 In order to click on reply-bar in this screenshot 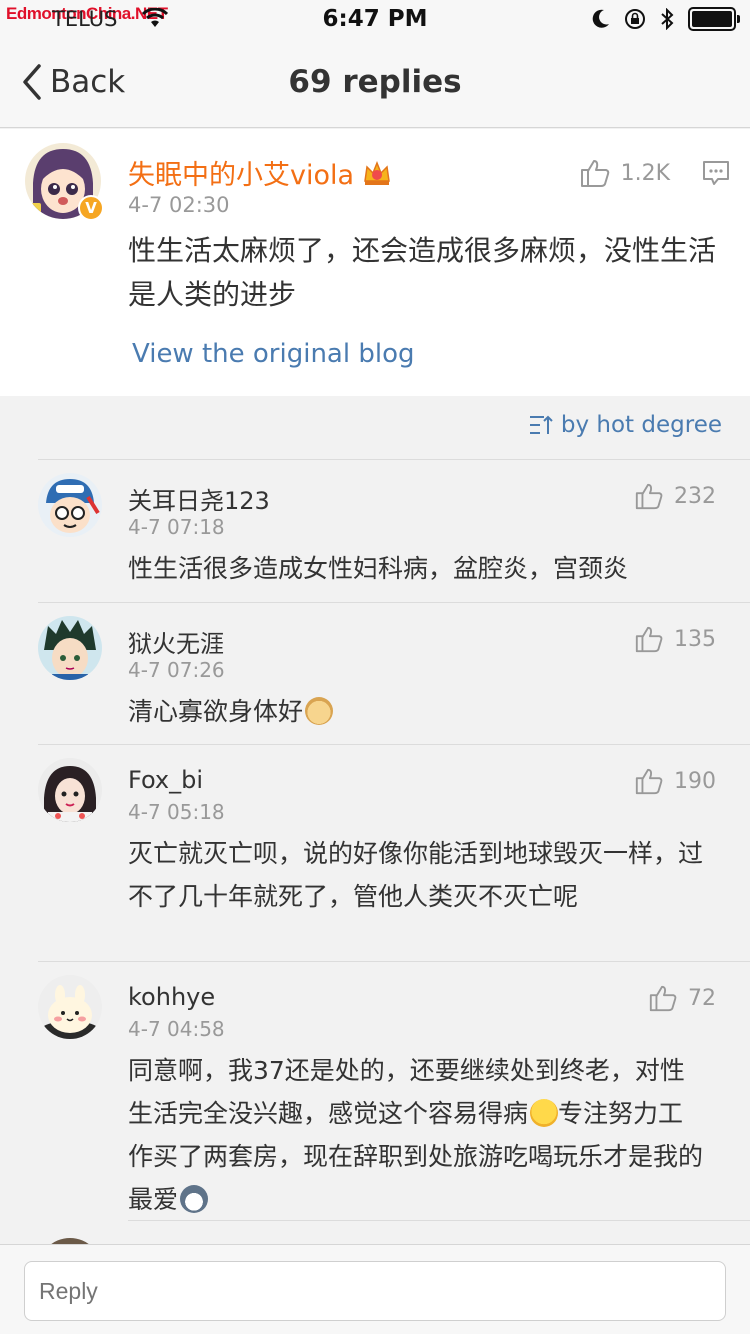, I will do `click(375, 1289)`.